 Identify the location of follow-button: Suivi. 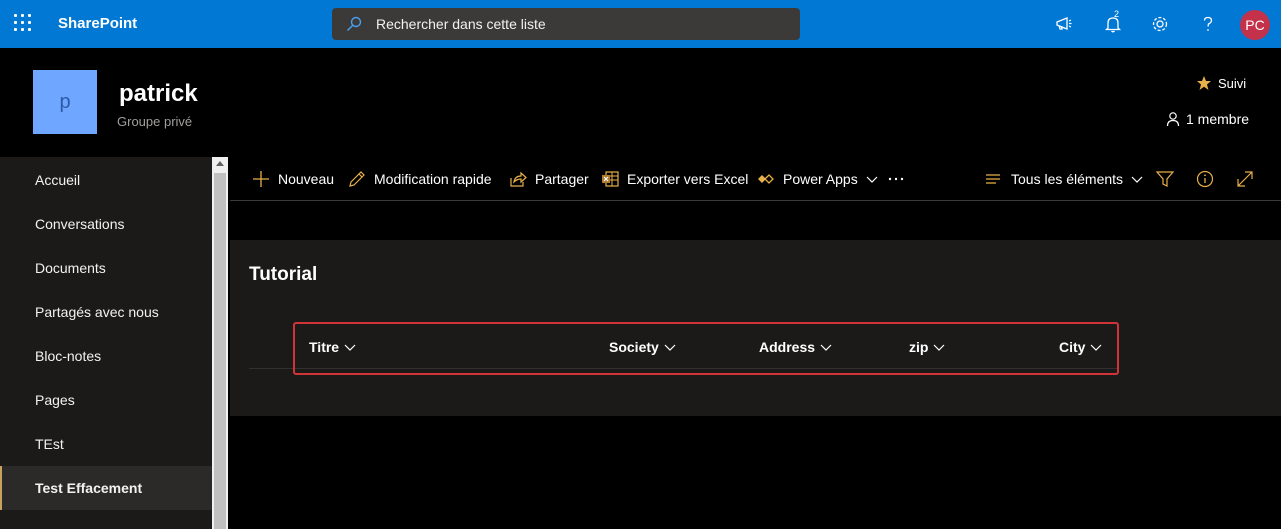
(1221, 83).